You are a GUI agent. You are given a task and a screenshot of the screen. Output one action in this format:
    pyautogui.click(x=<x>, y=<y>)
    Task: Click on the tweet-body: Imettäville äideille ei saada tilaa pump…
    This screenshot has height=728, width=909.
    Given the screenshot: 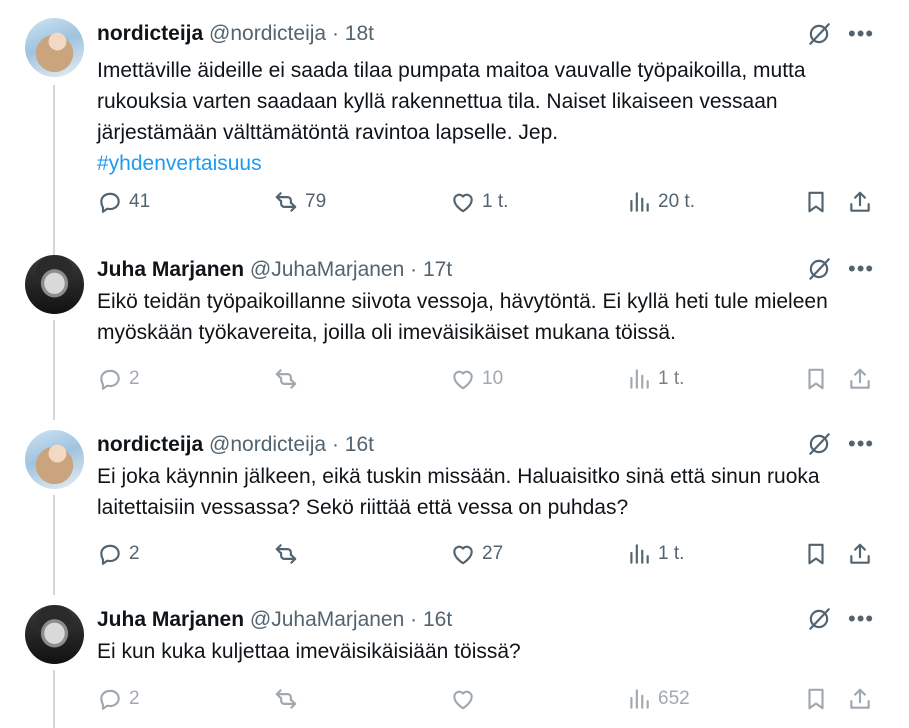 What is the action you would take?
    pyautogui.click(x=451, y=101)
    